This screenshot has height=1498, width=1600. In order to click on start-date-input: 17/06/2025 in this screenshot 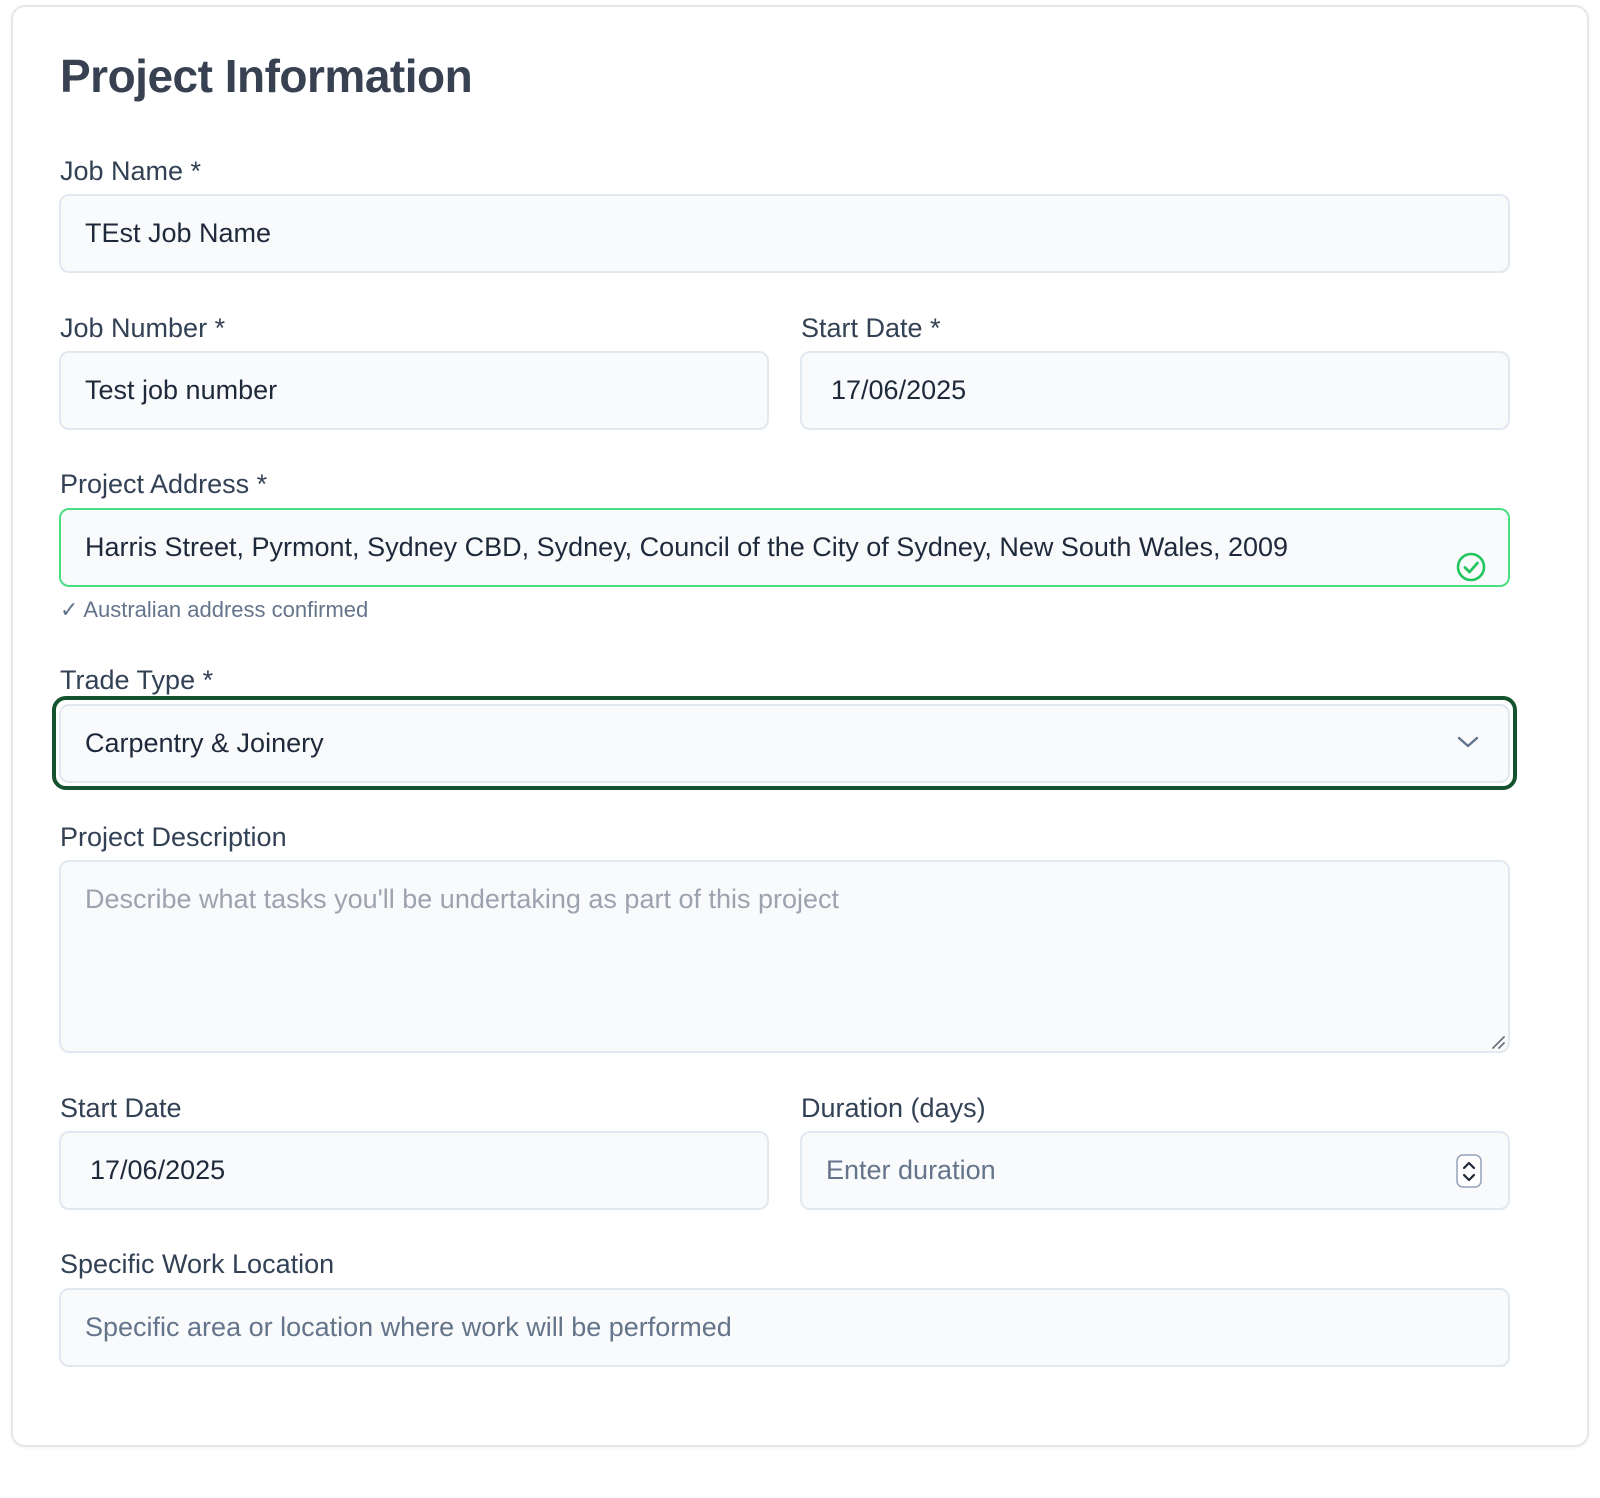, I will do `click(414, 1170)`.